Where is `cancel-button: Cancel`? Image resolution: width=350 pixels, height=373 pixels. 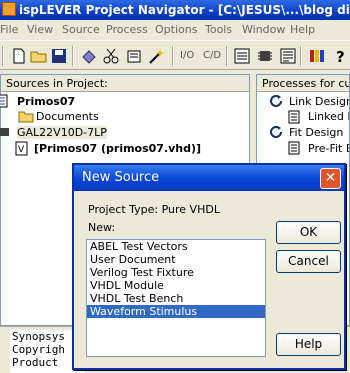 cancel-button: Cancel is located at coordinates (308, 261).